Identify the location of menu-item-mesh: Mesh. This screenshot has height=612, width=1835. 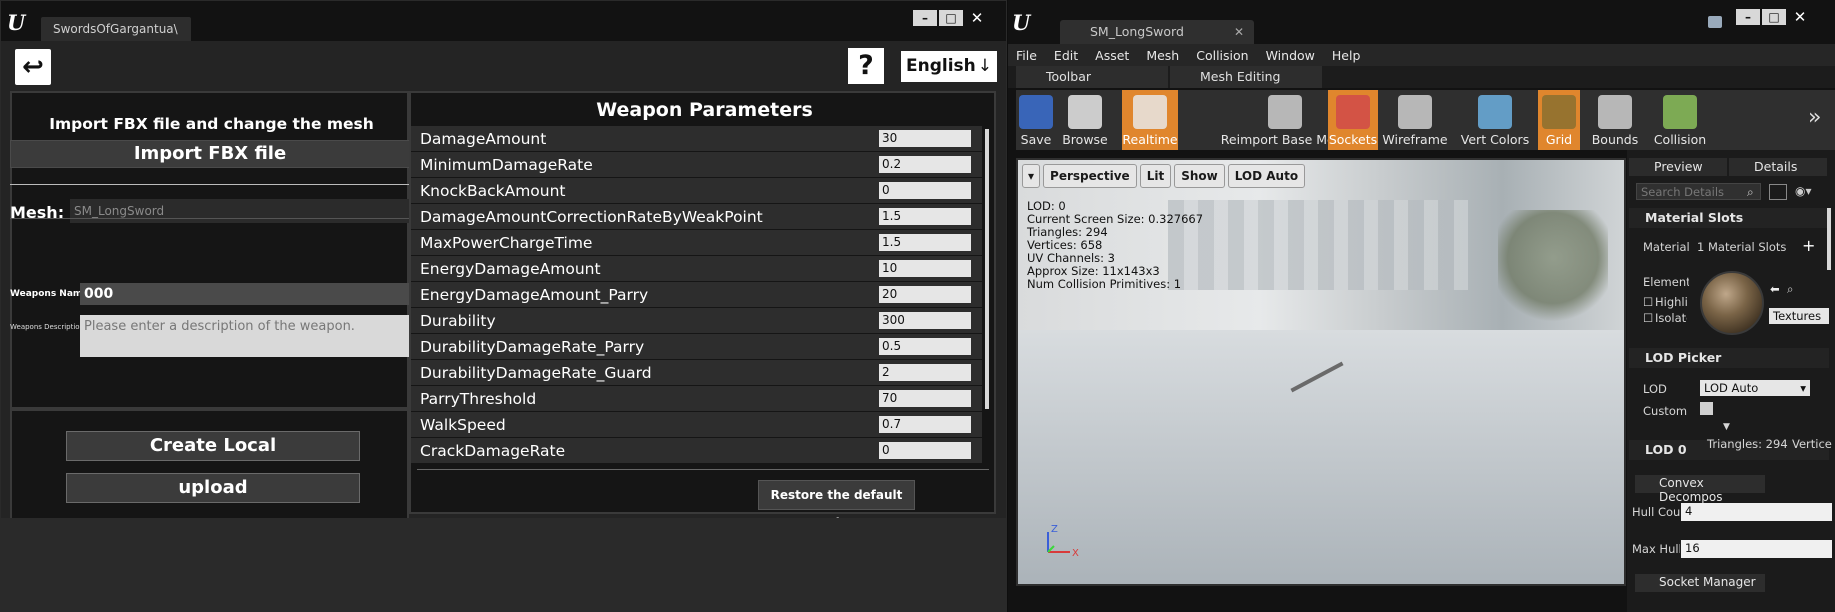
(1163, 55).